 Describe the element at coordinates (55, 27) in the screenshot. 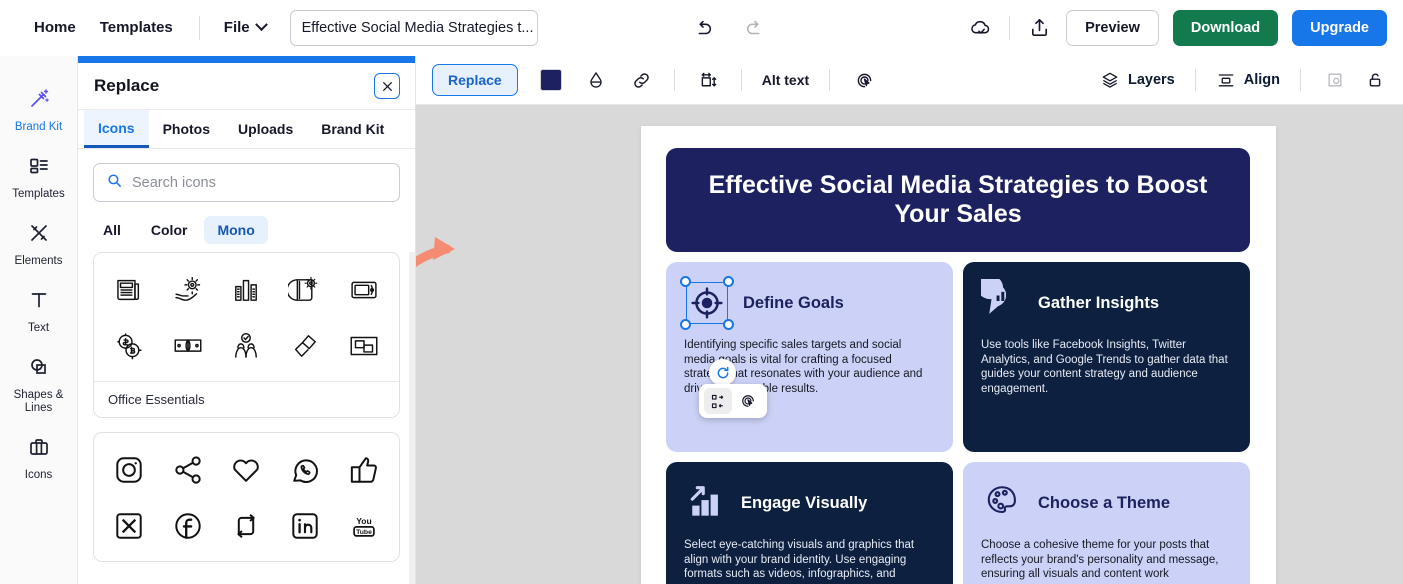

I see `nav-home: Home` at that location.